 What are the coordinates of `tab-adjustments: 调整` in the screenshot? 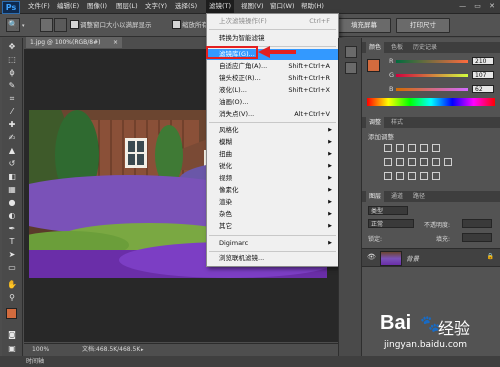 It's located at (375, 122).